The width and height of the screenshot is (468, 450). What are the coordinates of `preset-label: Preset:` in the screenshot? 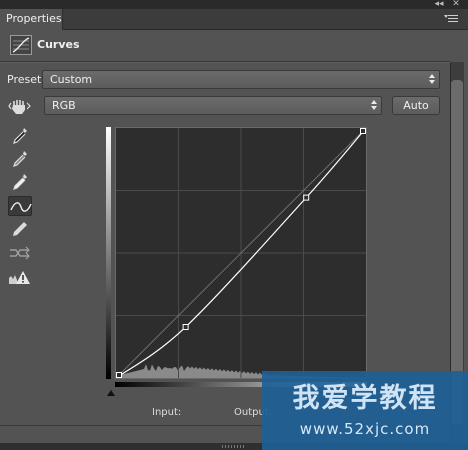 It's located at (26, 79).